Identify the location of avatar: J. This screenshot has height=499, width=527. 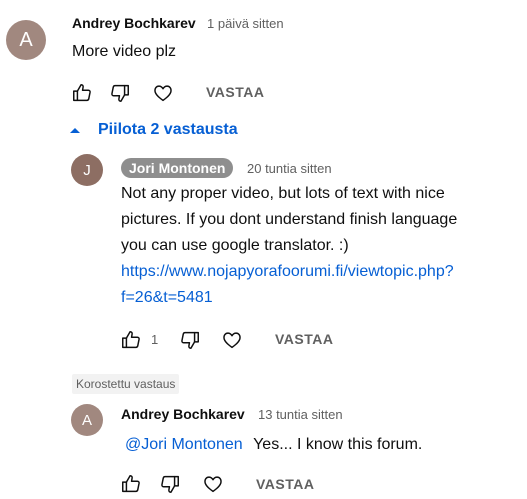
(87, 170).